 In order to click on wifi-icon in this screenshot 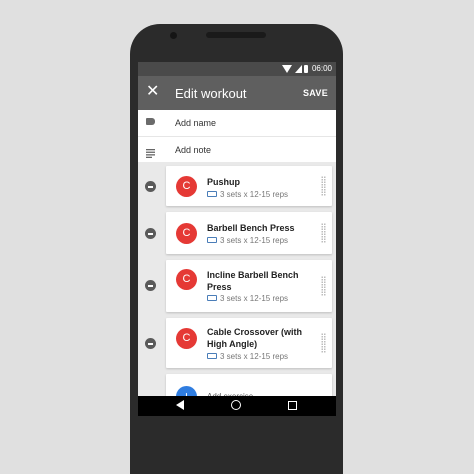, I will do `click(287, 69)`.